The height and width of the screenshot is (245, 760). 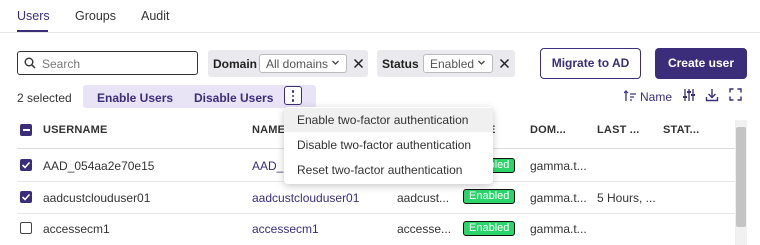 I want to click on status-select: Enabled, so click(x=458, y=63).